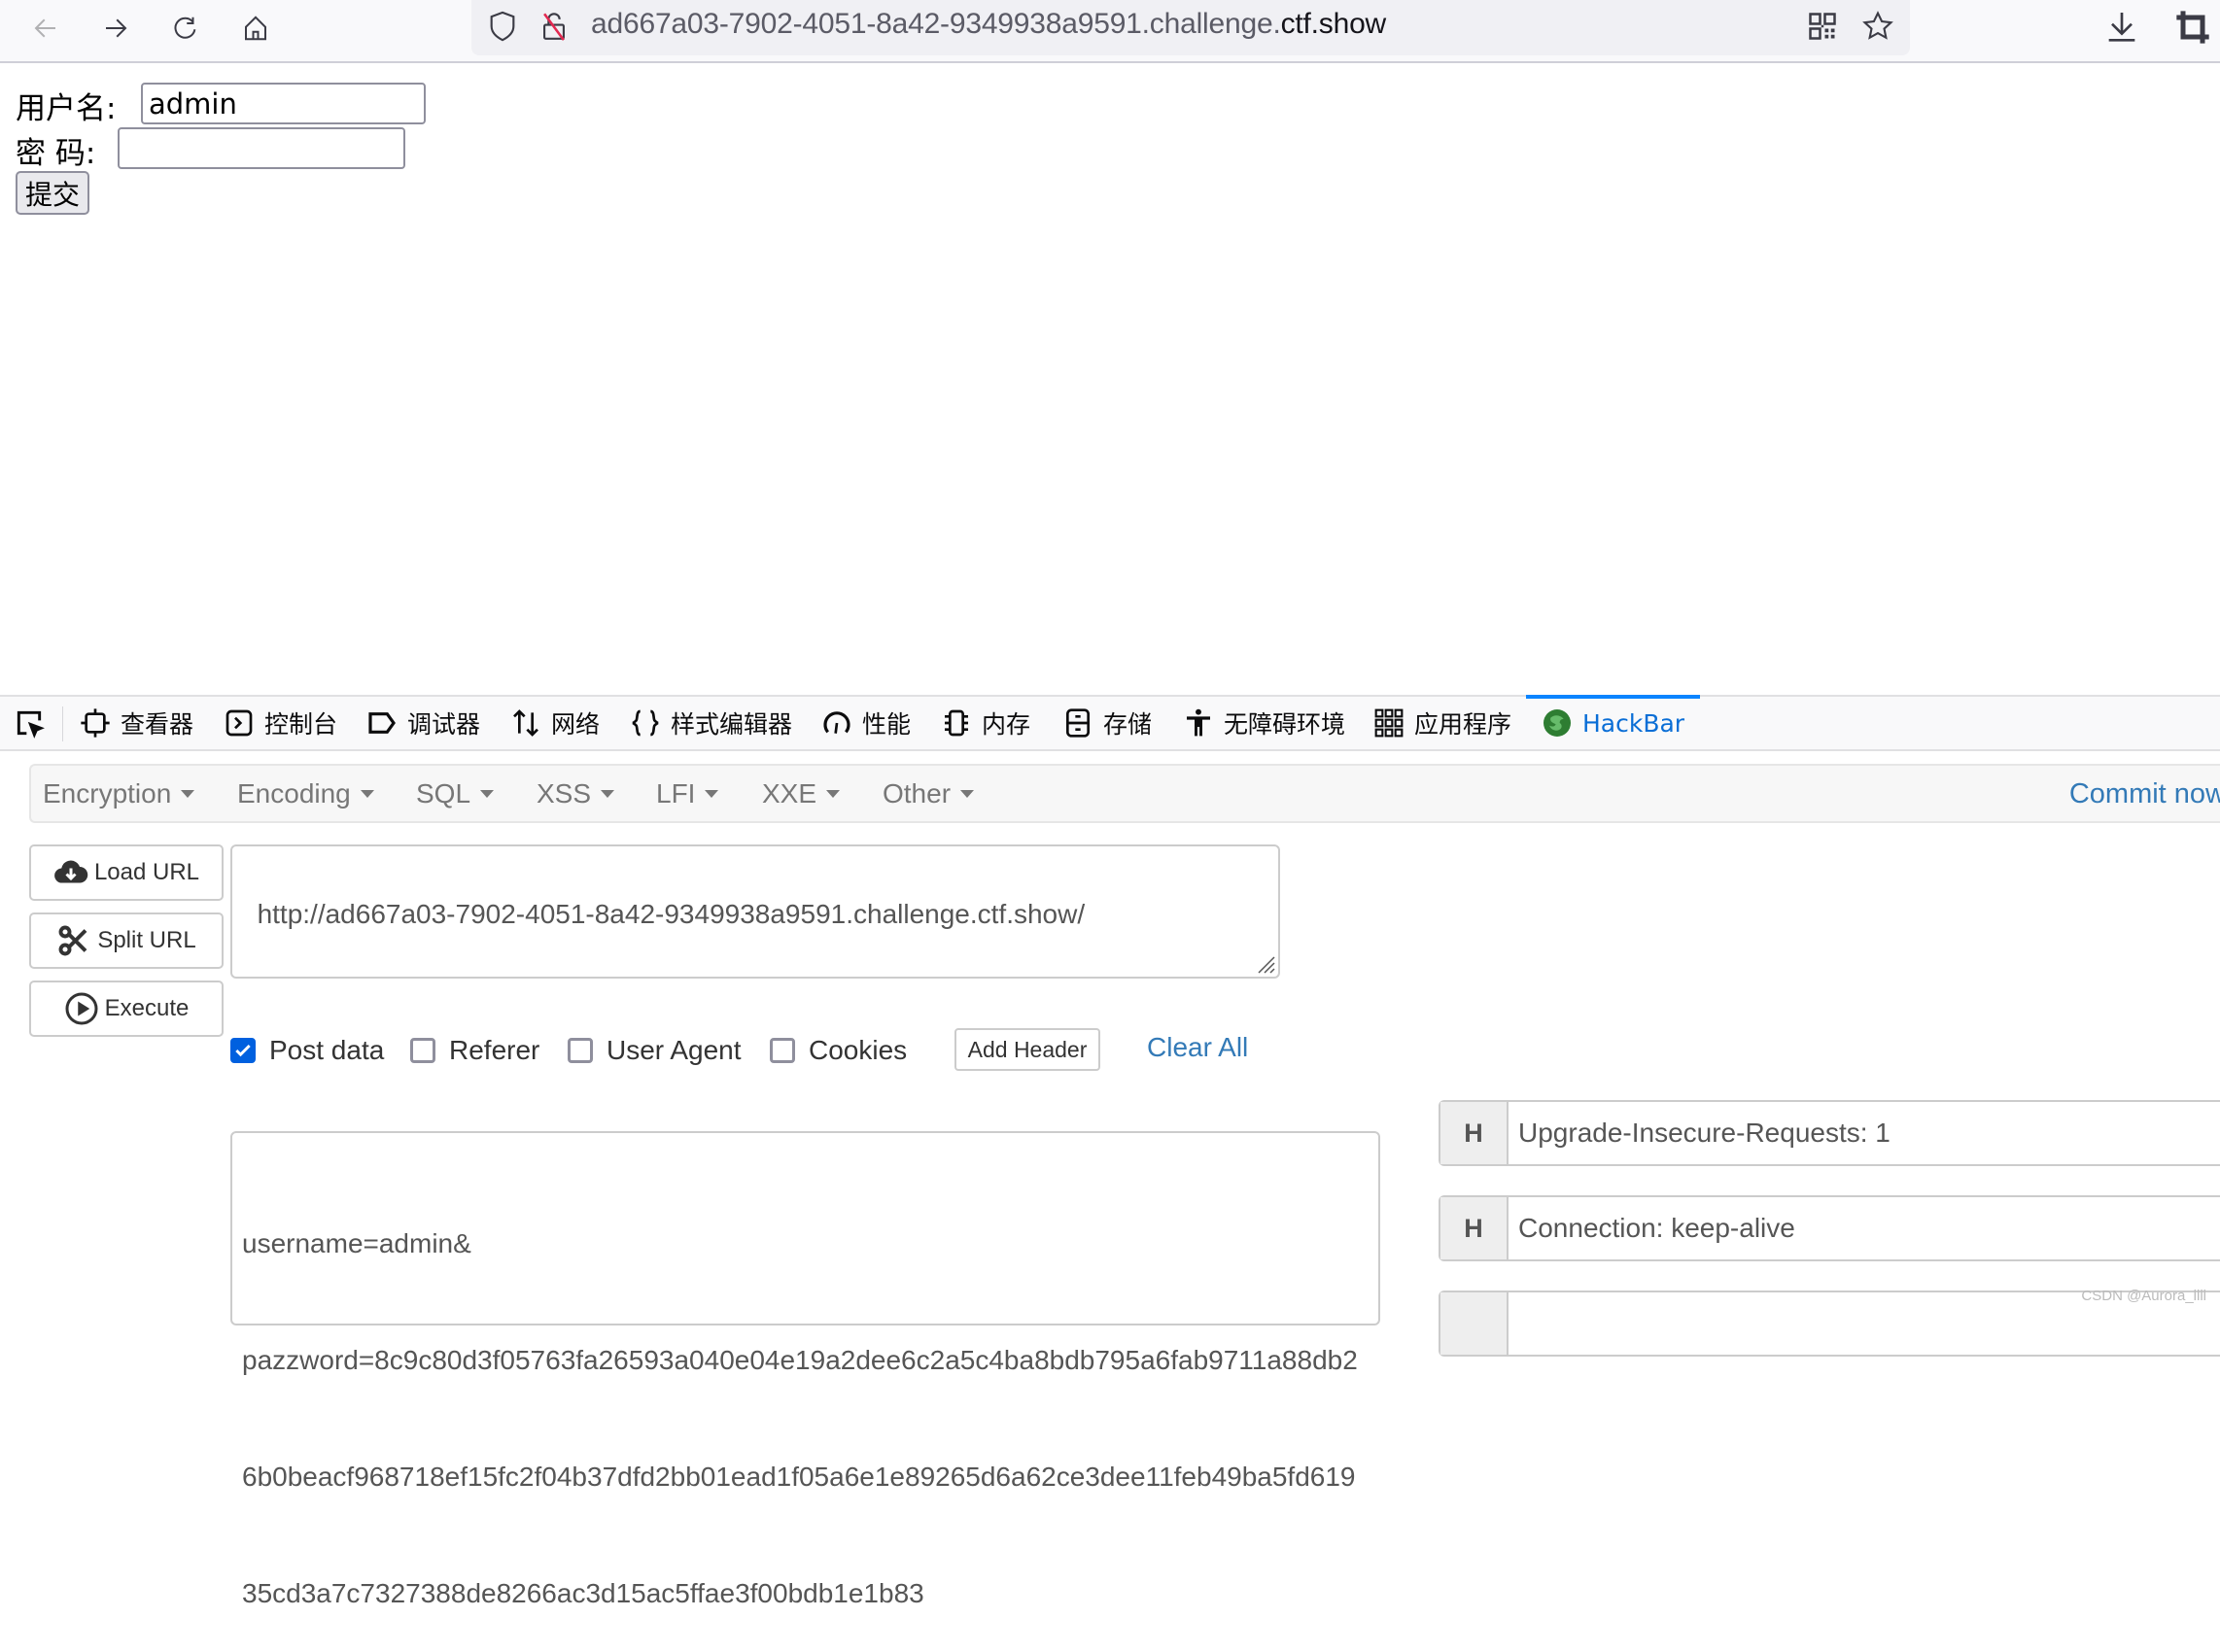 This screenshot has height=1652, width=2220. Describe the element at coordinates (147, 1008) in the screenshot. I see `button-label: Execute` at that location.